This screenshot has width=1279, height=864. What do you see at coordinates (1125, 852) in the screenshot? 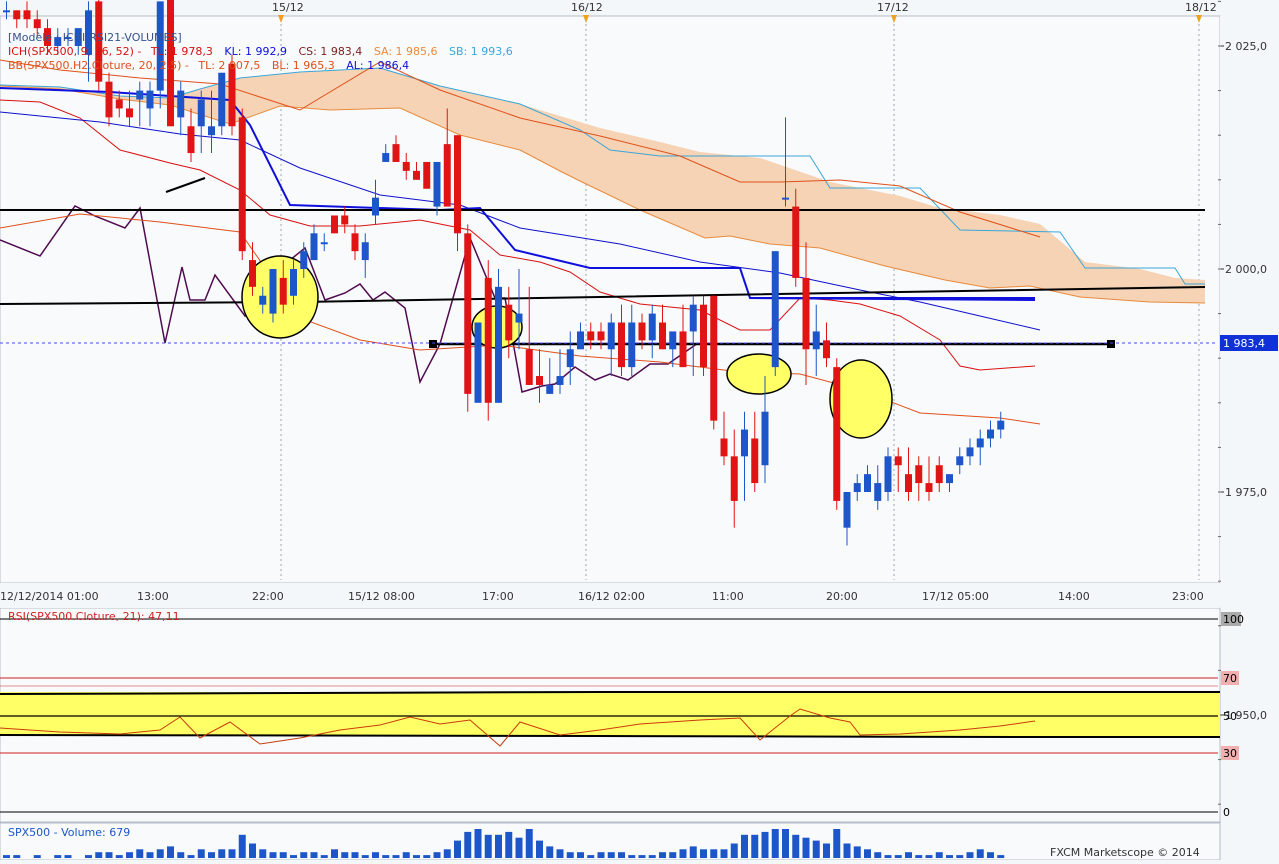
I see `credit-label: FXCM Marketscope © 2014` at bounding box center [1125, 852].